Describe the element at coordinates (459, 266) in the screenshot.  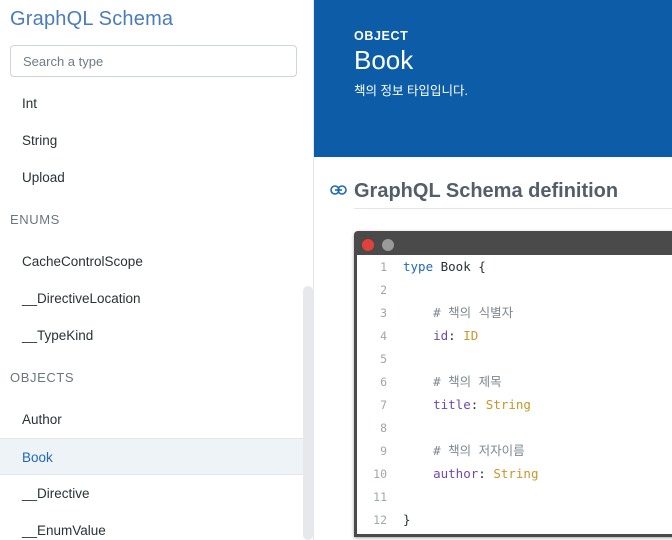
I see `code-token: Book {` at that location.